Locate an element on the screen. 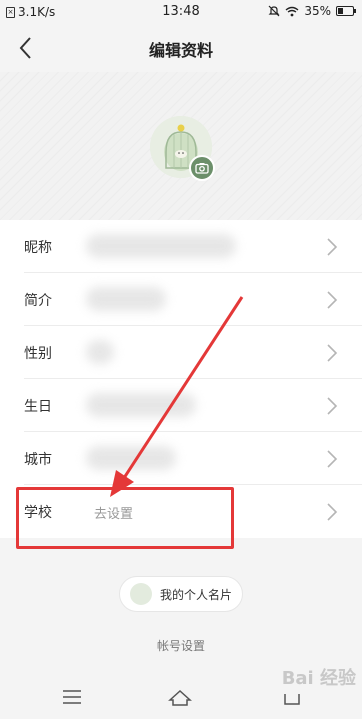 This screenshot has width=362, height=719. battery-percent: 35% is located at coordinates (317, 11).